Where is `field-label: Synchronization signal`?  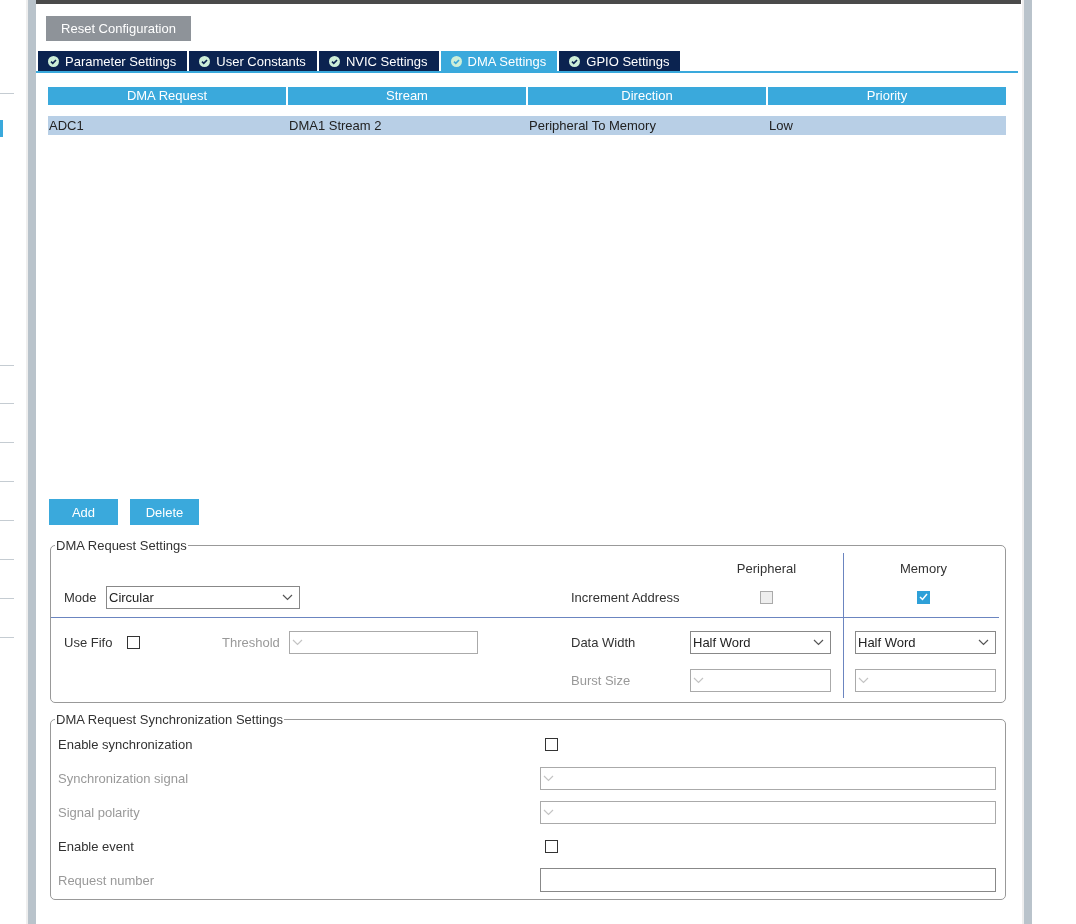
field-label: Synchronization signal is located at coordinates (124, 778).